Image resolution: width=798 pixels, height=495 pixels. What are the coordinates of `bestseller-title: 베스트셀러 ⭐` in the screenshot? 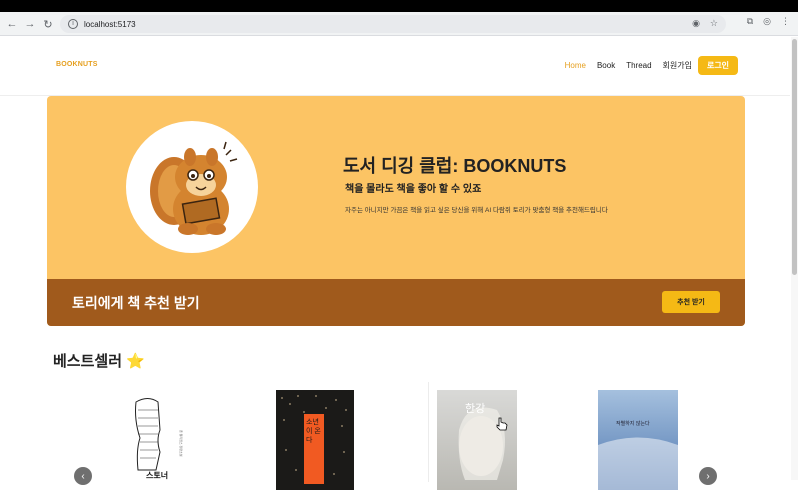 It's located at (99, 360).